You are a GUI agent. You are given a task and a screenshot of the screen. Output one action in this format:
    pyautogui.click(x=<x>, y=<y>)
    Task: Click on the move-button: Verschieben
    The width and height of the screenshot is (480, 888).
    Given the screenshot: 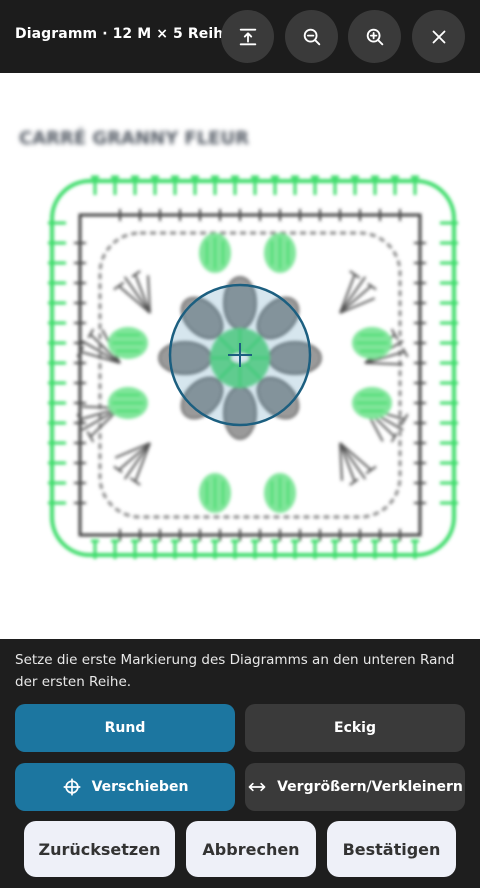 What is the action you would take?
    pyautogui.click(x=125, y=787)
    